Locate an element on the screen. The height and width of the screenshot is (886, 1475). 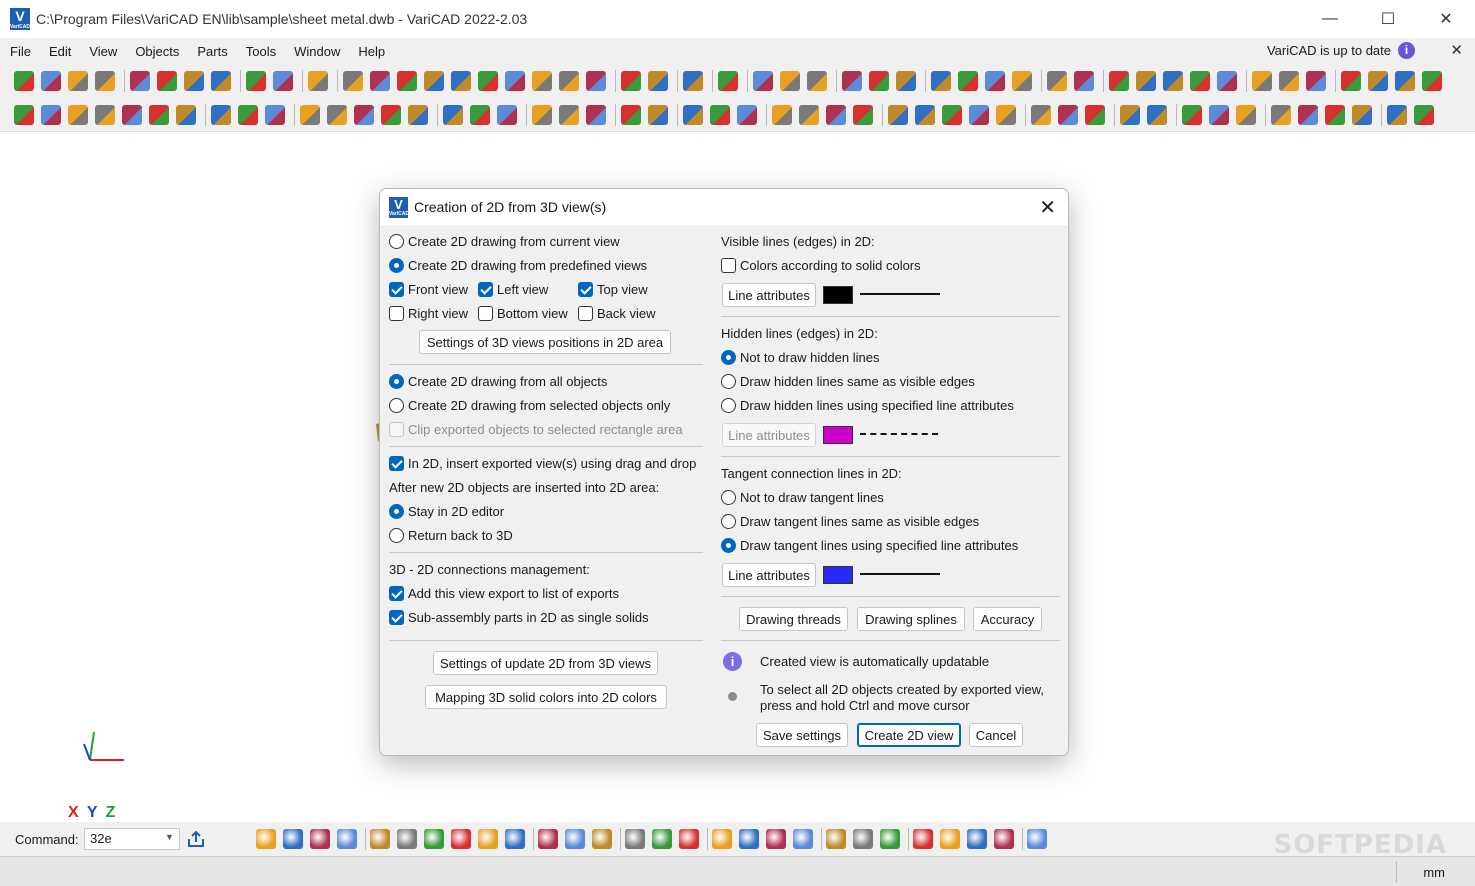
radio-stay-in-2d: Stay in 2D editor is located at coordinates (446, 511).